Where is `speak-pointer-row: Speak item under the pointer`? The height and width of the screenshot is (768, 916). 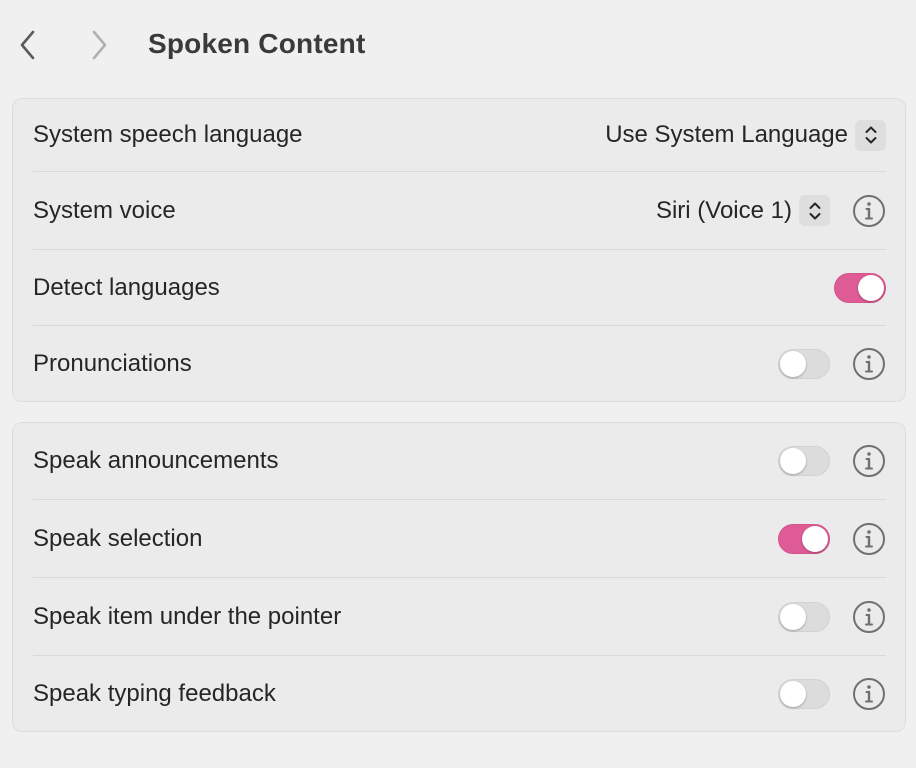 speak-pointer-row: Speak item under the pointer is located at coordinates (459, 616).